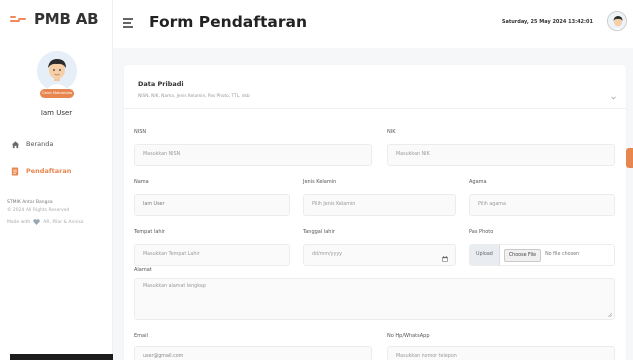 This screenshot has width=633, height=360. I want to click on role-badge: Calon Mahasiswa, so click(57, 93).